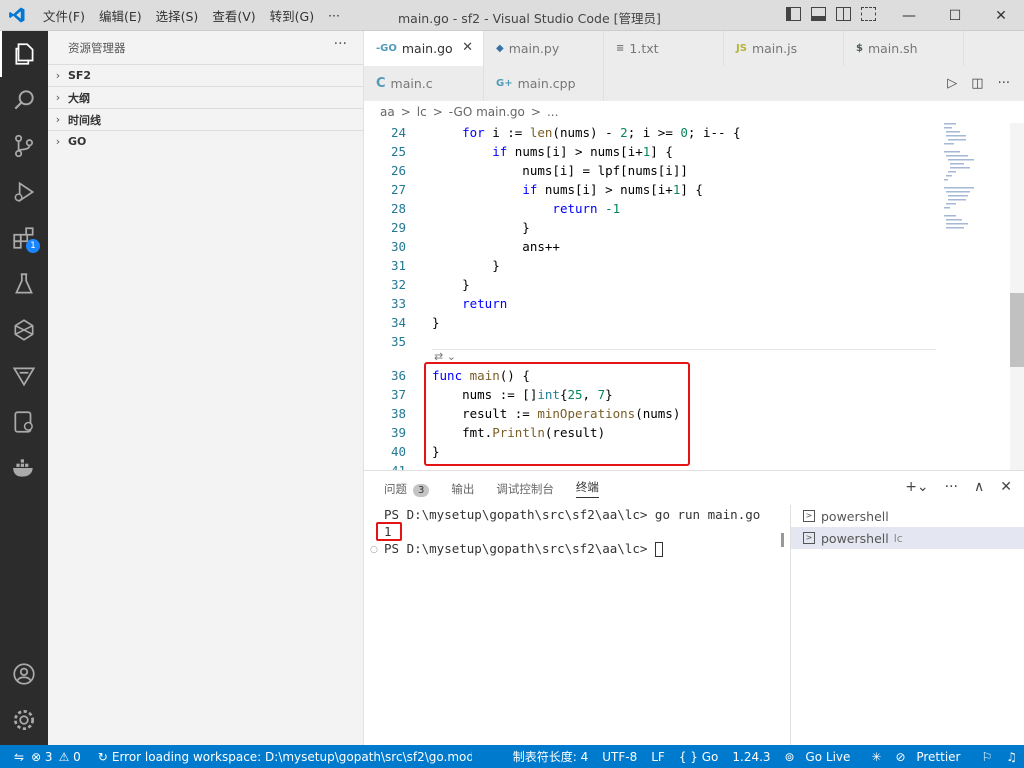  I want to click on new-terminal-icon: +⌄, so click(916, 487).